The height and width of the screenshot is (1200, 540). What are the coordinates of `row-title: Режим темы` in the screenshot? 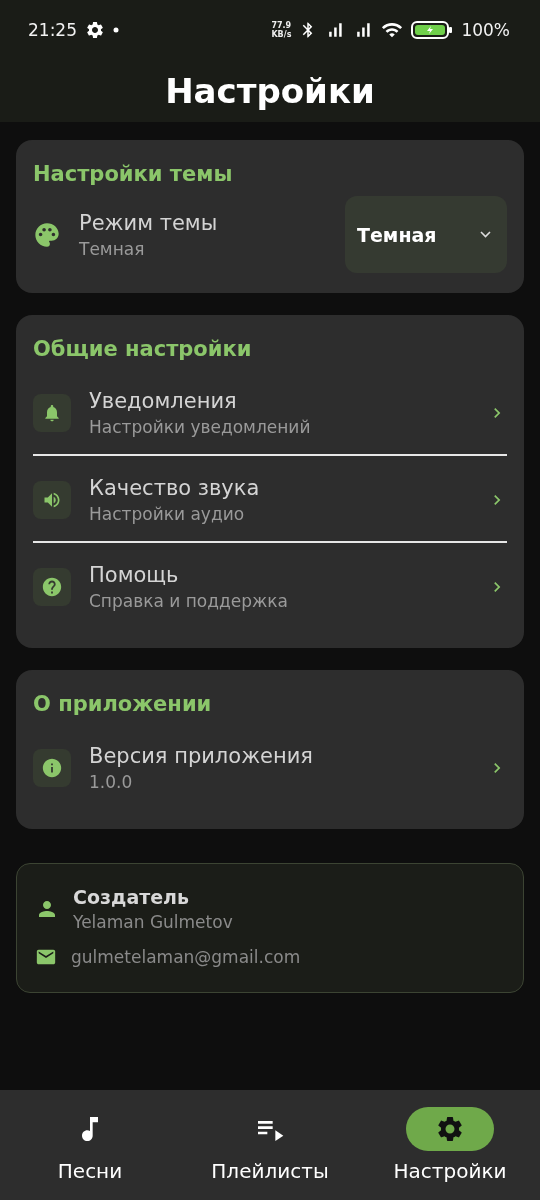 It's located at (148, 222).